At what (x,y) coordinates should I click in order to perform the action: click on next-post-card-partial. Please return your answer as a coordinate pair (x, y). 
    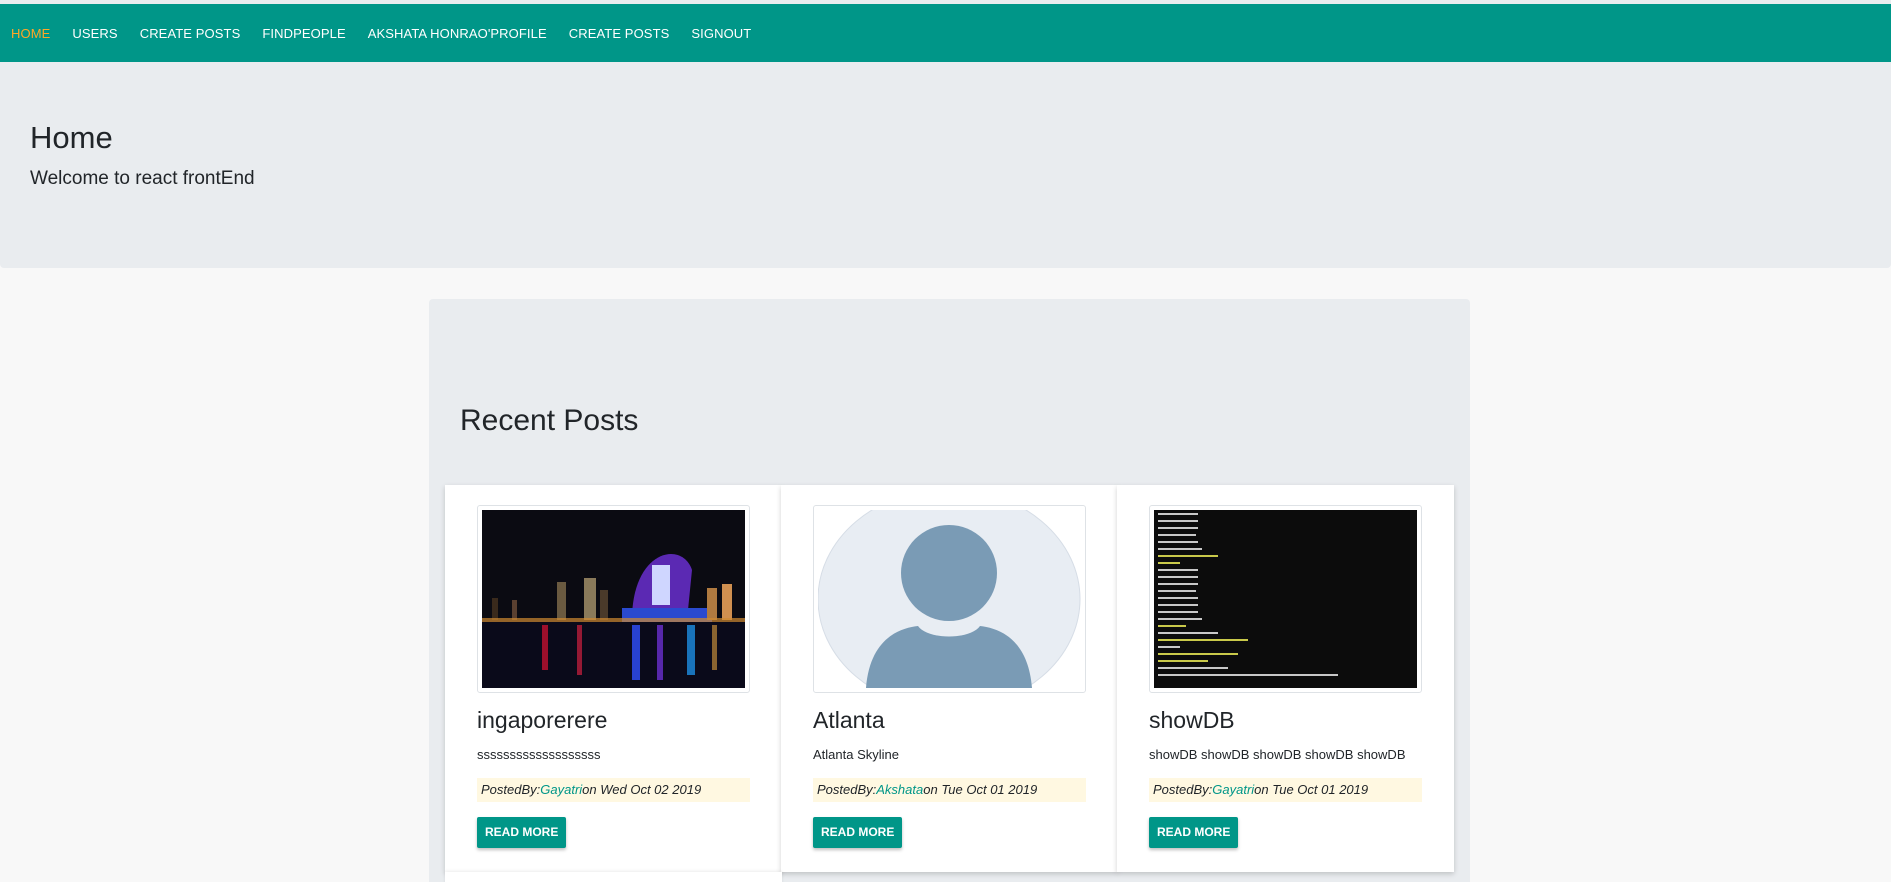
    Looking at the image, I should click on (613, 877).